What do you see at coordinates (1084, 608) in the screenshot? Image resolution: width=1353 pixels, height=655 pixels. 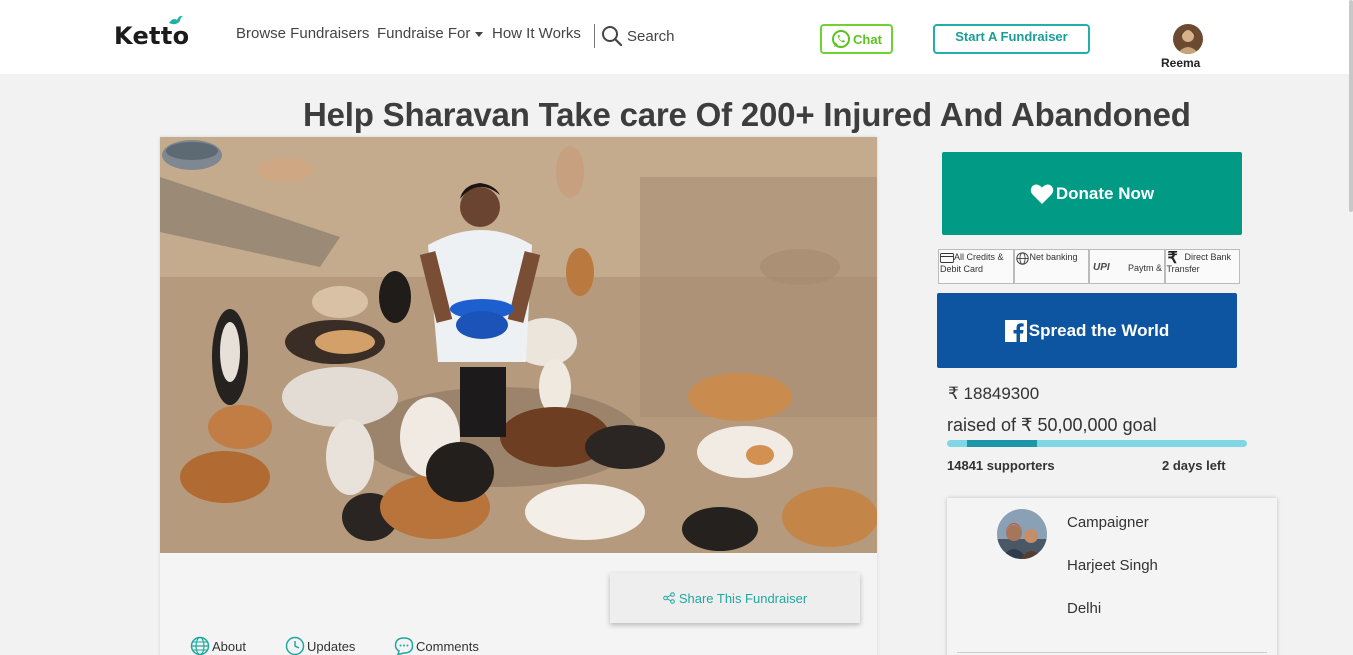 I see `campaigner-location: Delhi` at bounding box center [1084, 608].